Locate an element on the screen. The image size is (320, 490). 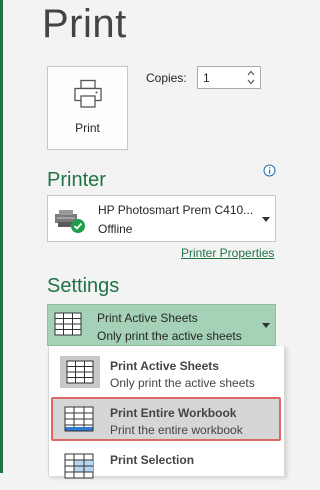
print-button: Print is located at coordinates (87, 108).